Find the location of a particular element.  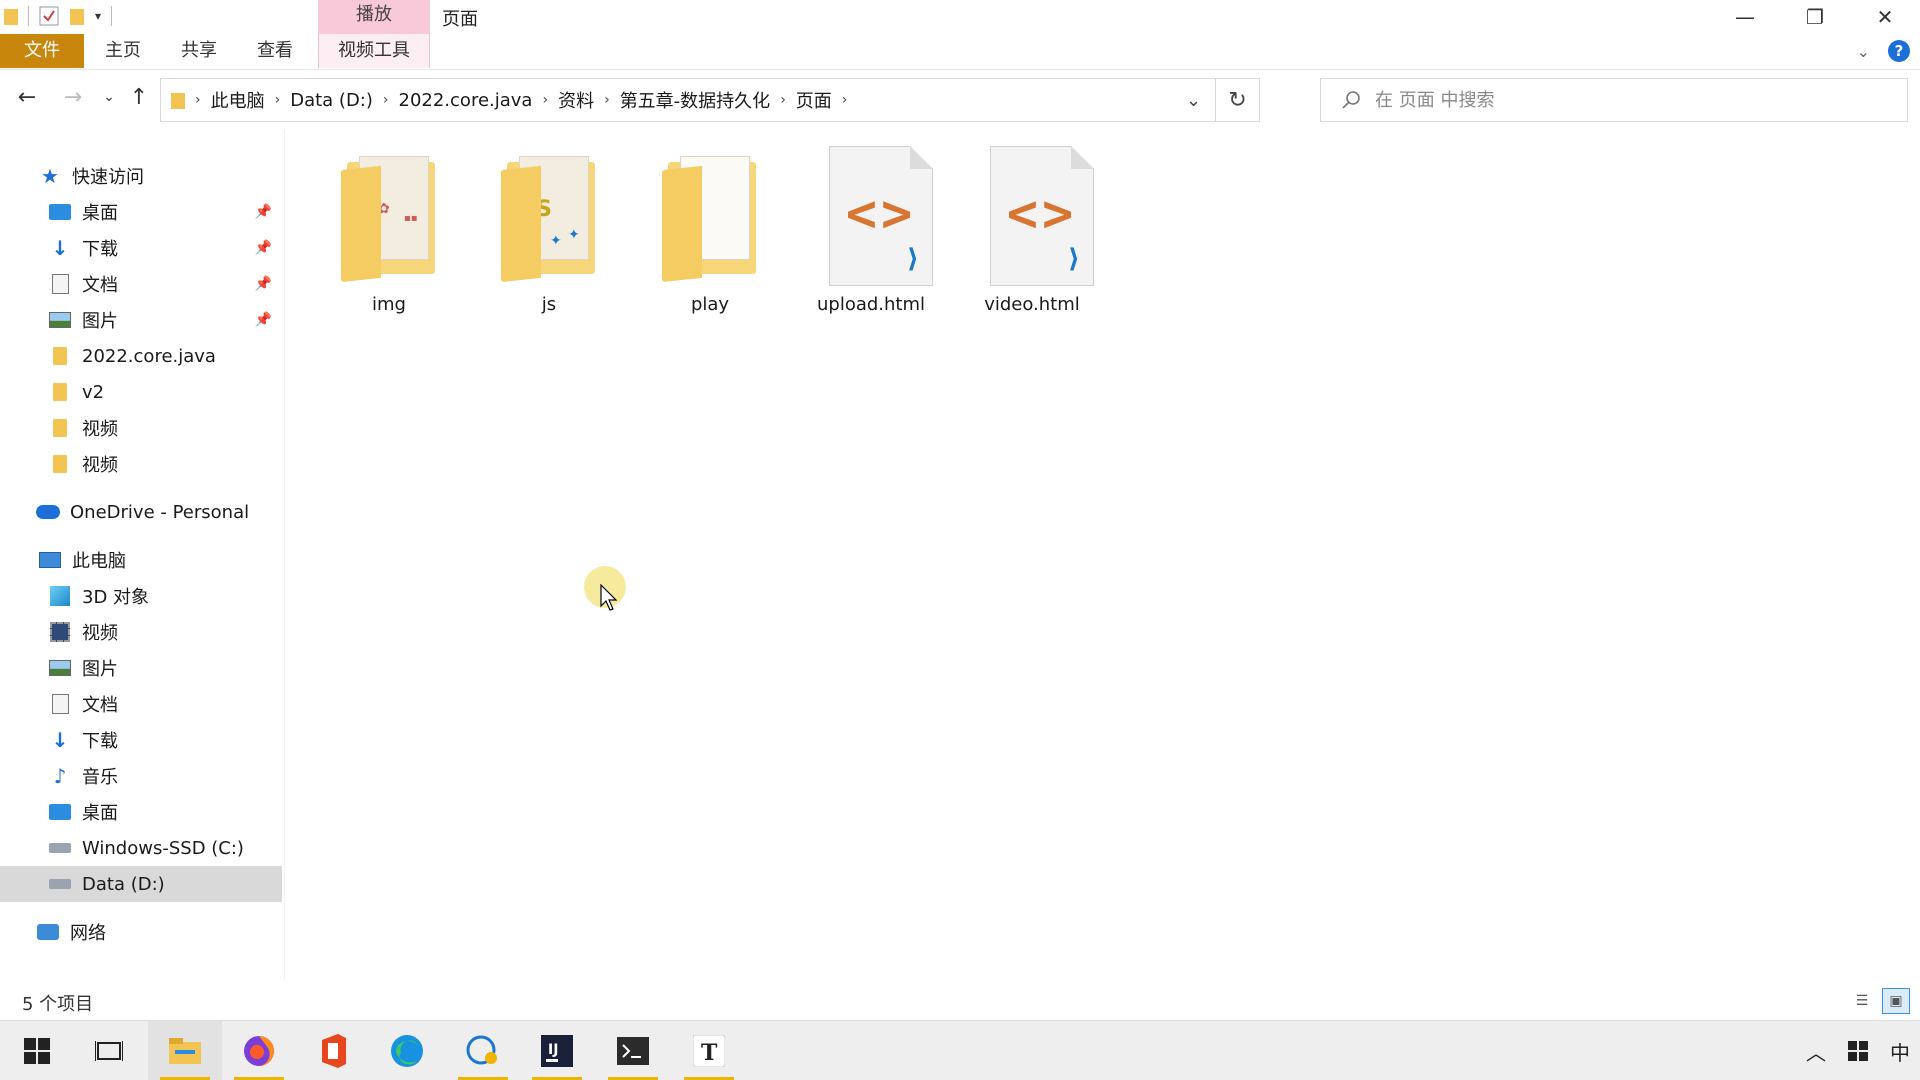

taskbar-terminal is located at coordinates (633, 1050).